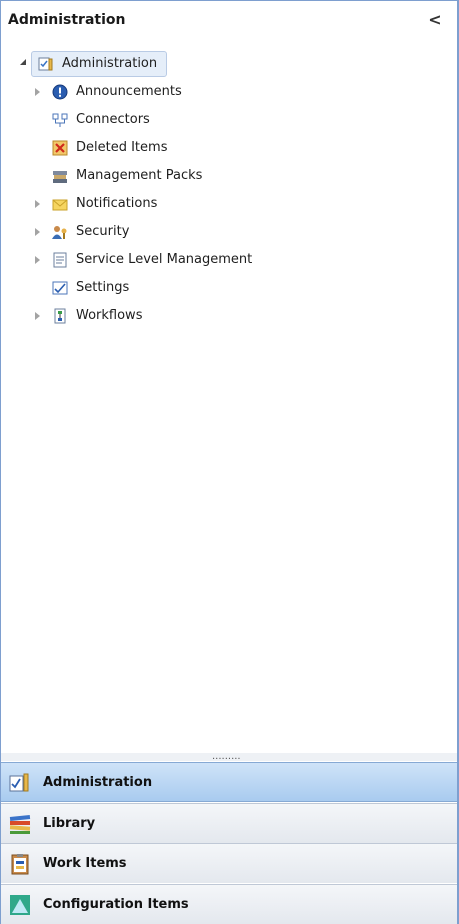  I want to click on collapse-pane-button: <, so click(435, 20).